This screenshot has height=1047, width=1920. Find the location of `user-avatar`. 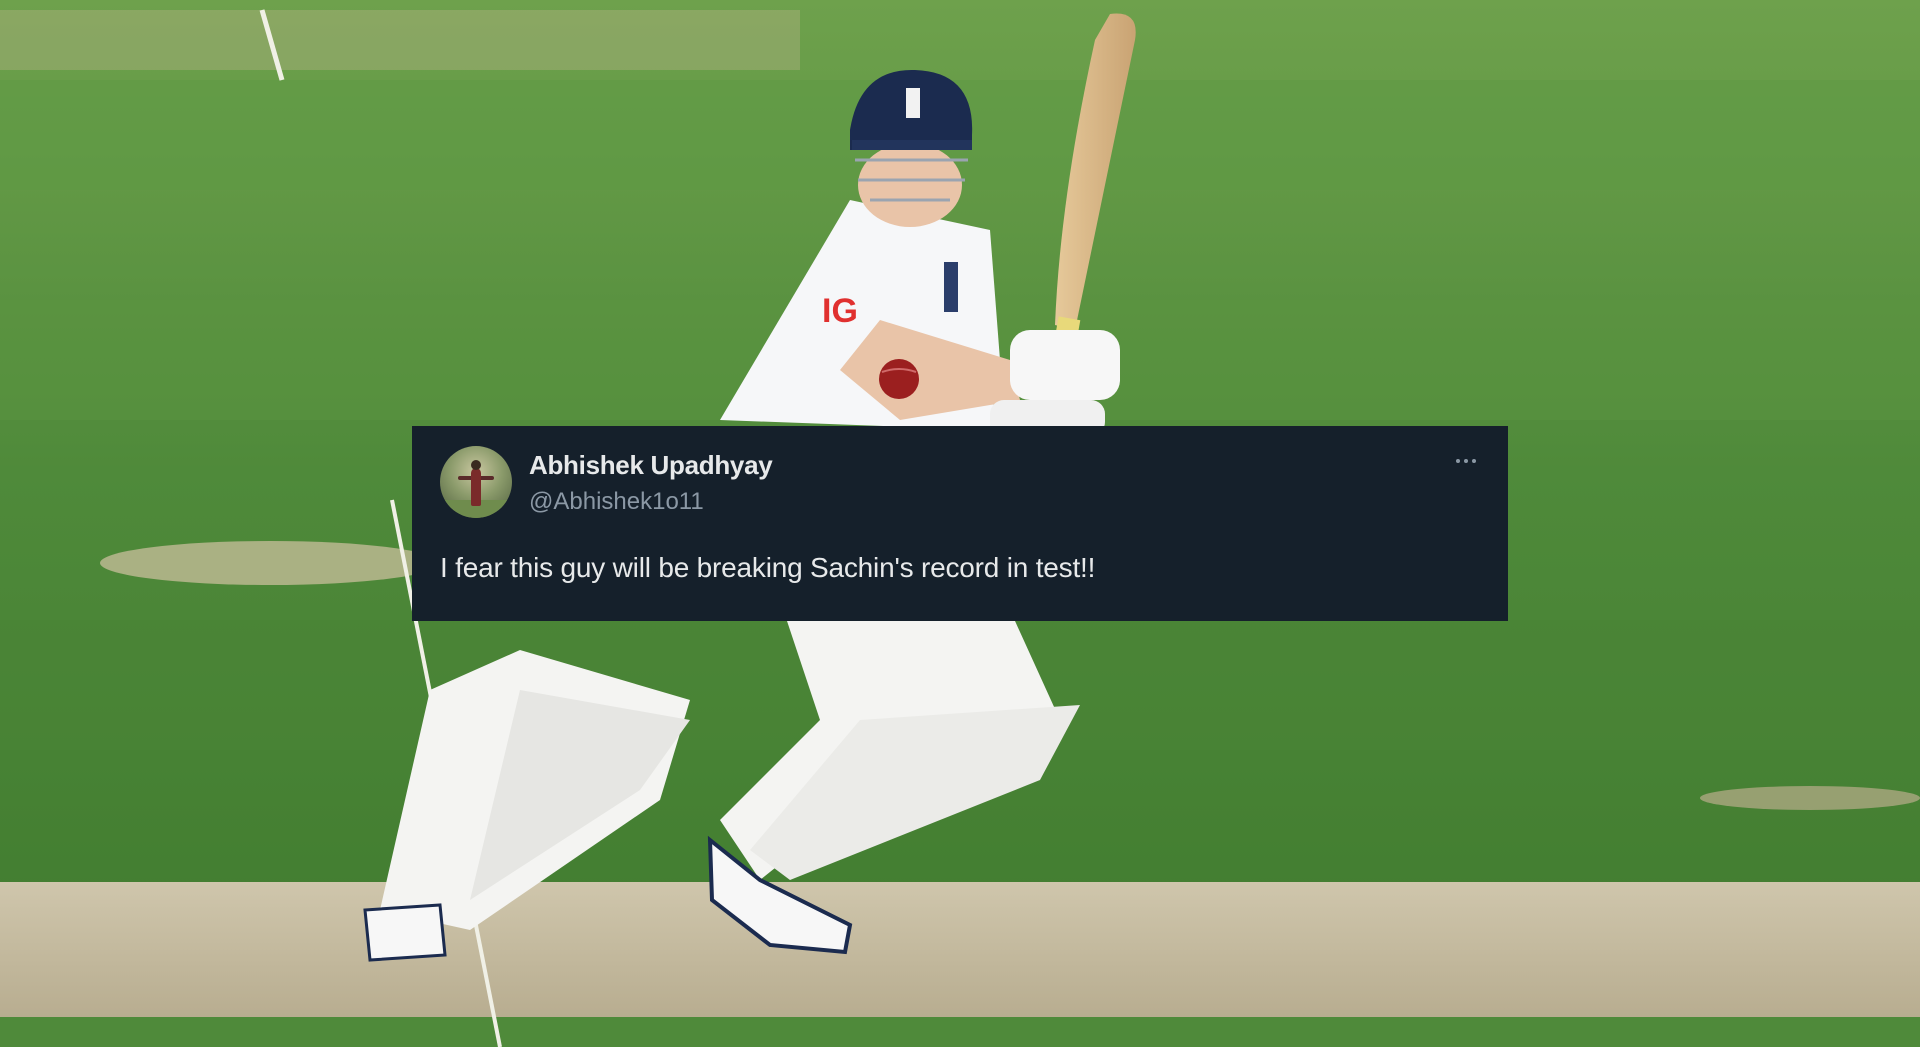

user-avatar is located at coordinates (476, 482).